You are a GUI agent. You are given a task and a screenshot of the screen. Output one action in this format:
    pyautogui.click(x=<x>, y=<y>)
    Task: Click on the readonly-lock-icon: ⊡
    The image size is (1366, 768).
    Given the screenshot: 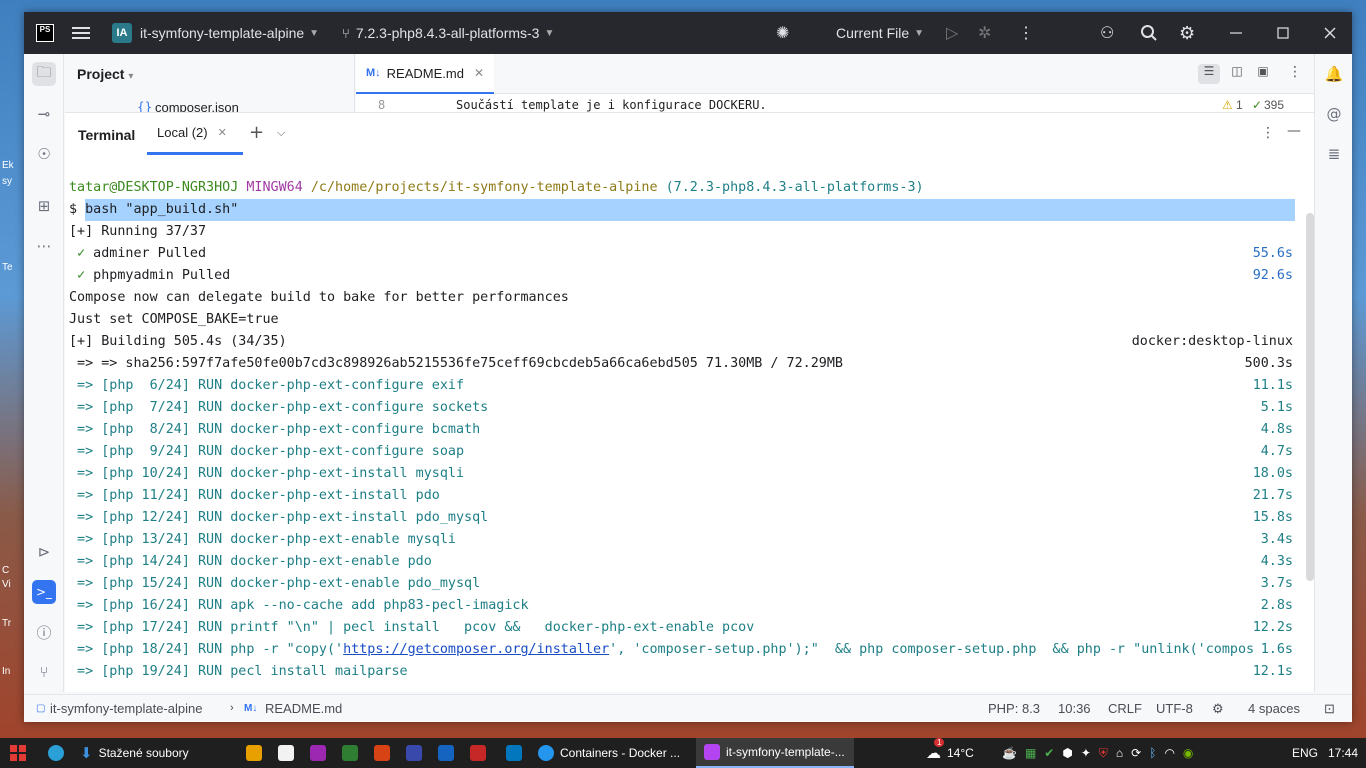 What is the action you would take?
    pyautogui.click(x=1329, y=709)
    